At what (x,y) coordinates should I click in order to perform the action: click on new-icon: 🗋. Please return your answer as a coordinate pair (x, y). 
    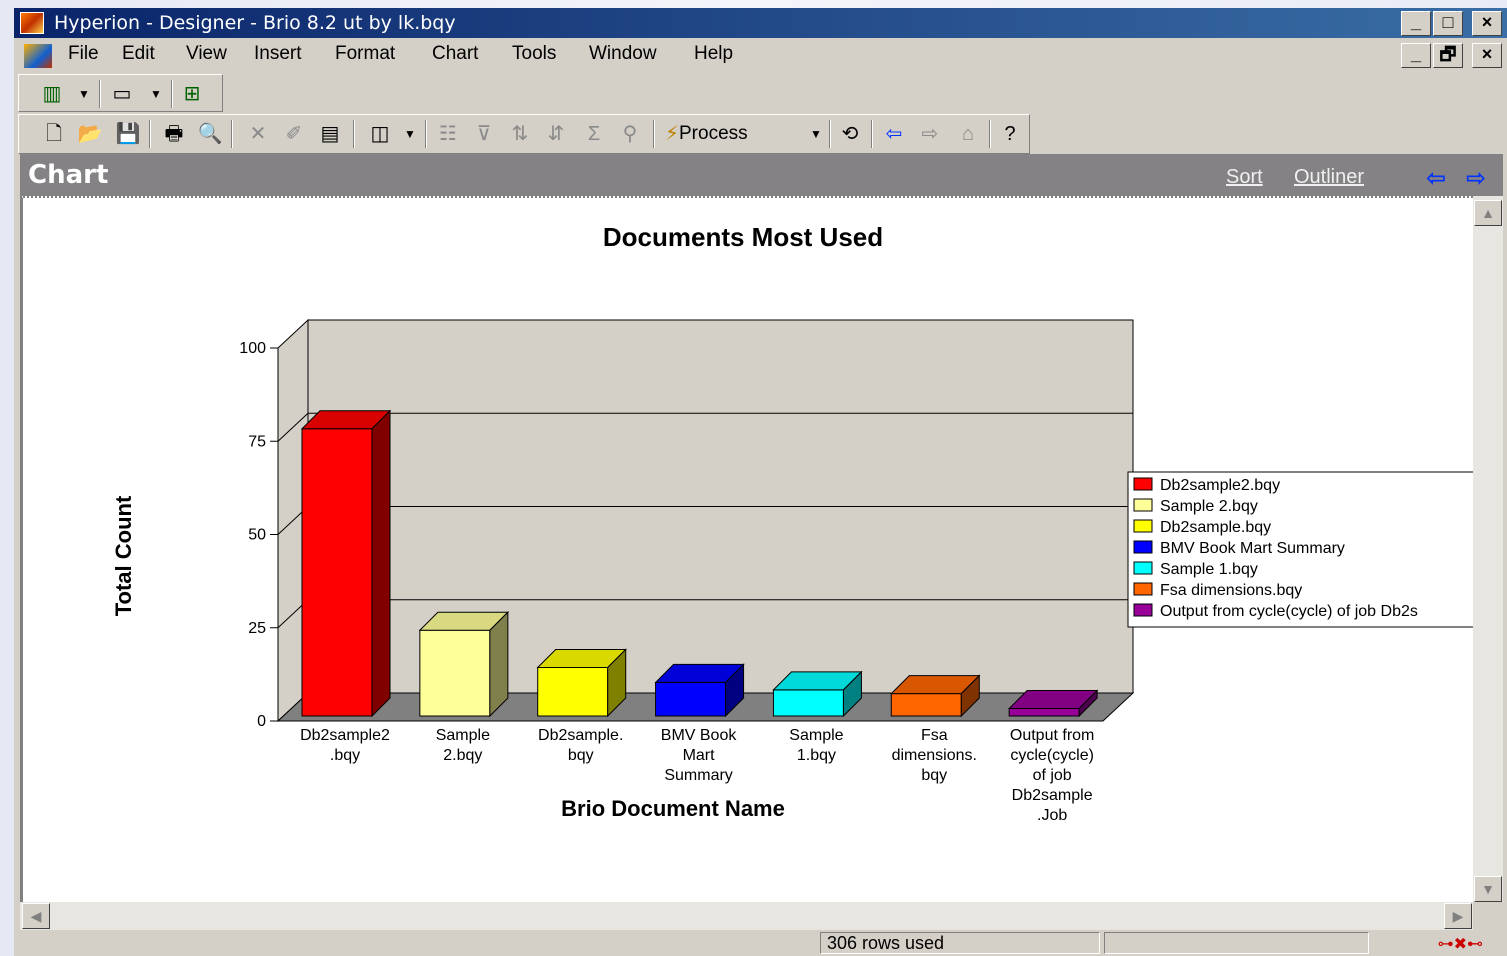
    Looking at the image, I should click on (54, 134).